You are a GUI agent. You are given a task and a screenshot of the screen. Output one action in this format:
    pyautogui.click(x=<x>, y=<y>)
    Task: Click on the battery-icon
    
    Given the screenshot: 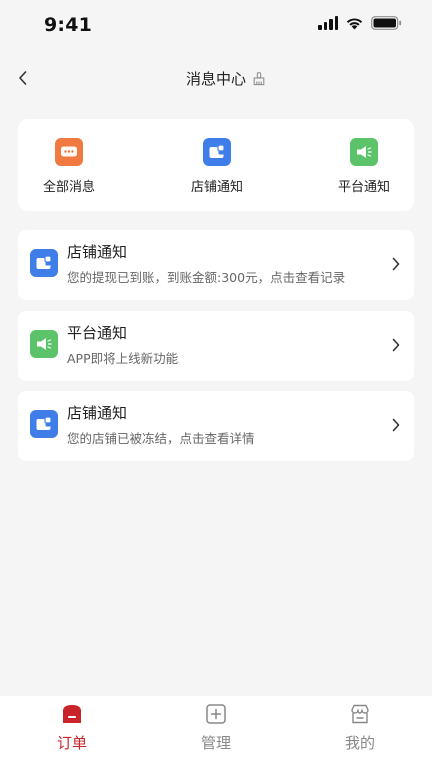 What is the action you would take?
    pyautogui.click(x=386, y=23)
    